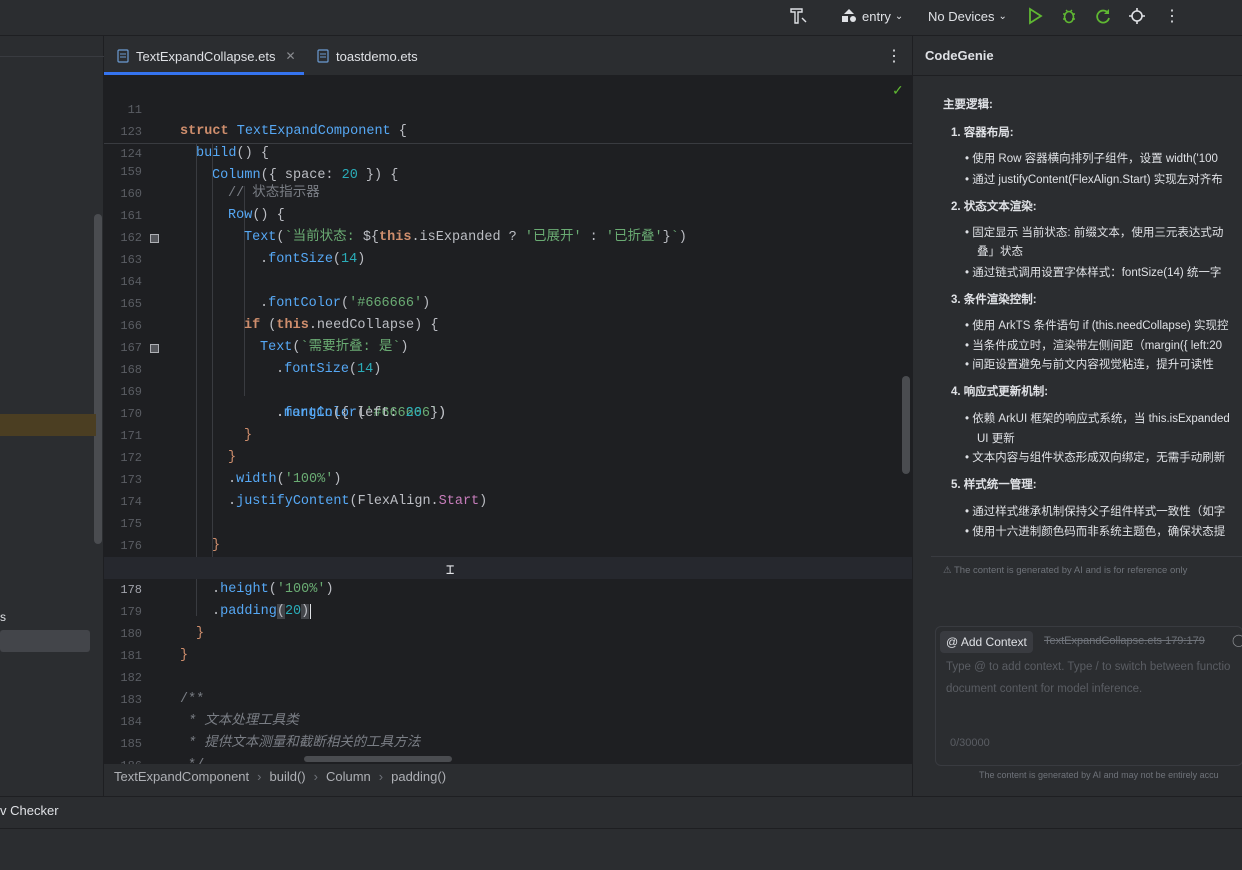 This screenshot has height=870, width=1242. I want to click on device-selector: No Devices ⌄, so click(967, 16).